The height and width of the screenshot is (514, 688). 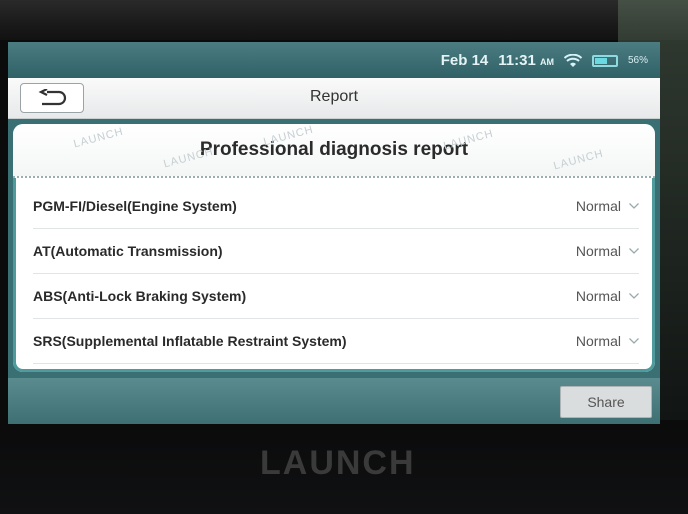 I want to click on battery-icon, so click(x=604, y=60).